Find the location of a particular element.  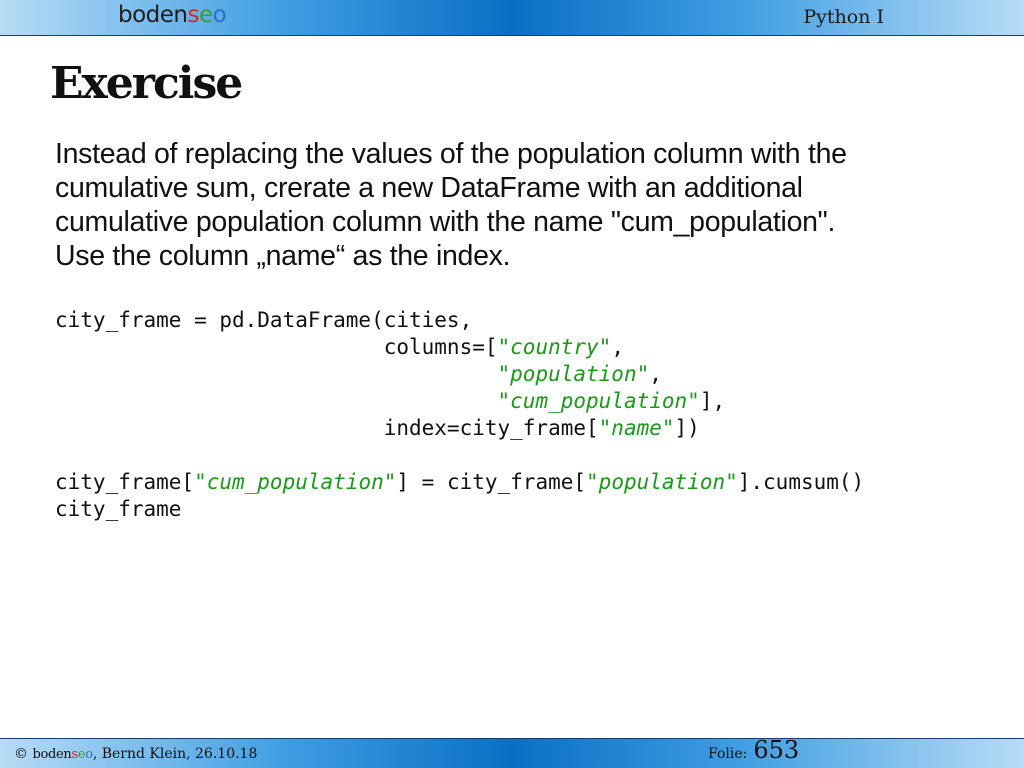

footer-copyright: © bodenseo, Bernd Klein, 26.10.18 is located at coordinates (135, 754).